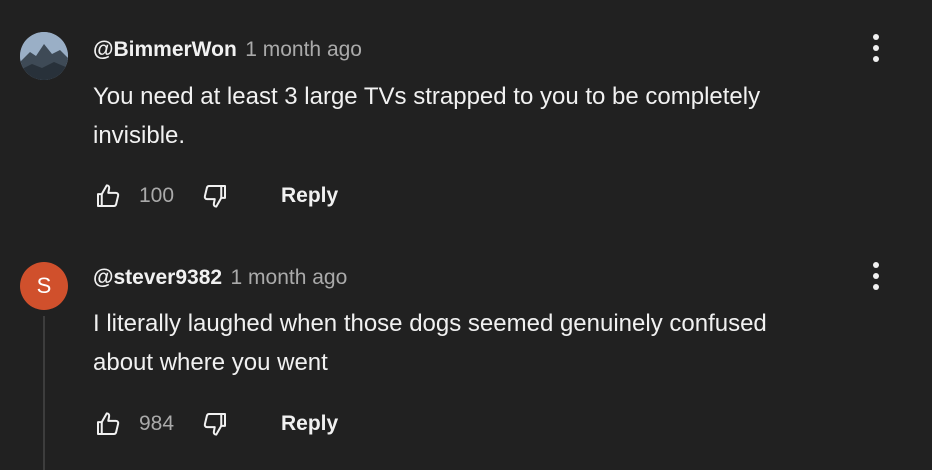 The image size is (932, 470). I want to click on comment-header: @stever9382 1 month ago, so click(220, 279).